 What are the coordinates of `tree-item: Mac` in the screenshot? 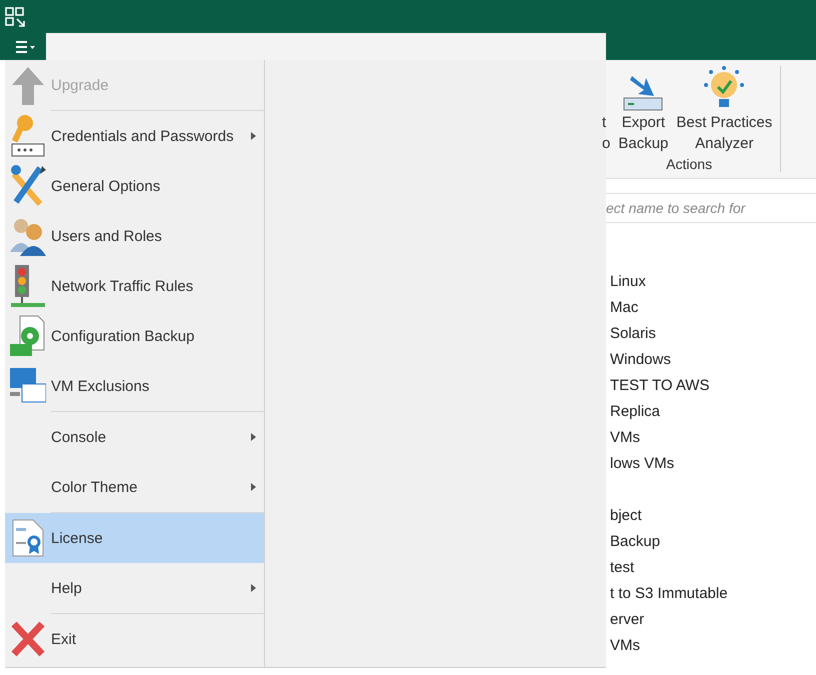 It's located at (624, 307).